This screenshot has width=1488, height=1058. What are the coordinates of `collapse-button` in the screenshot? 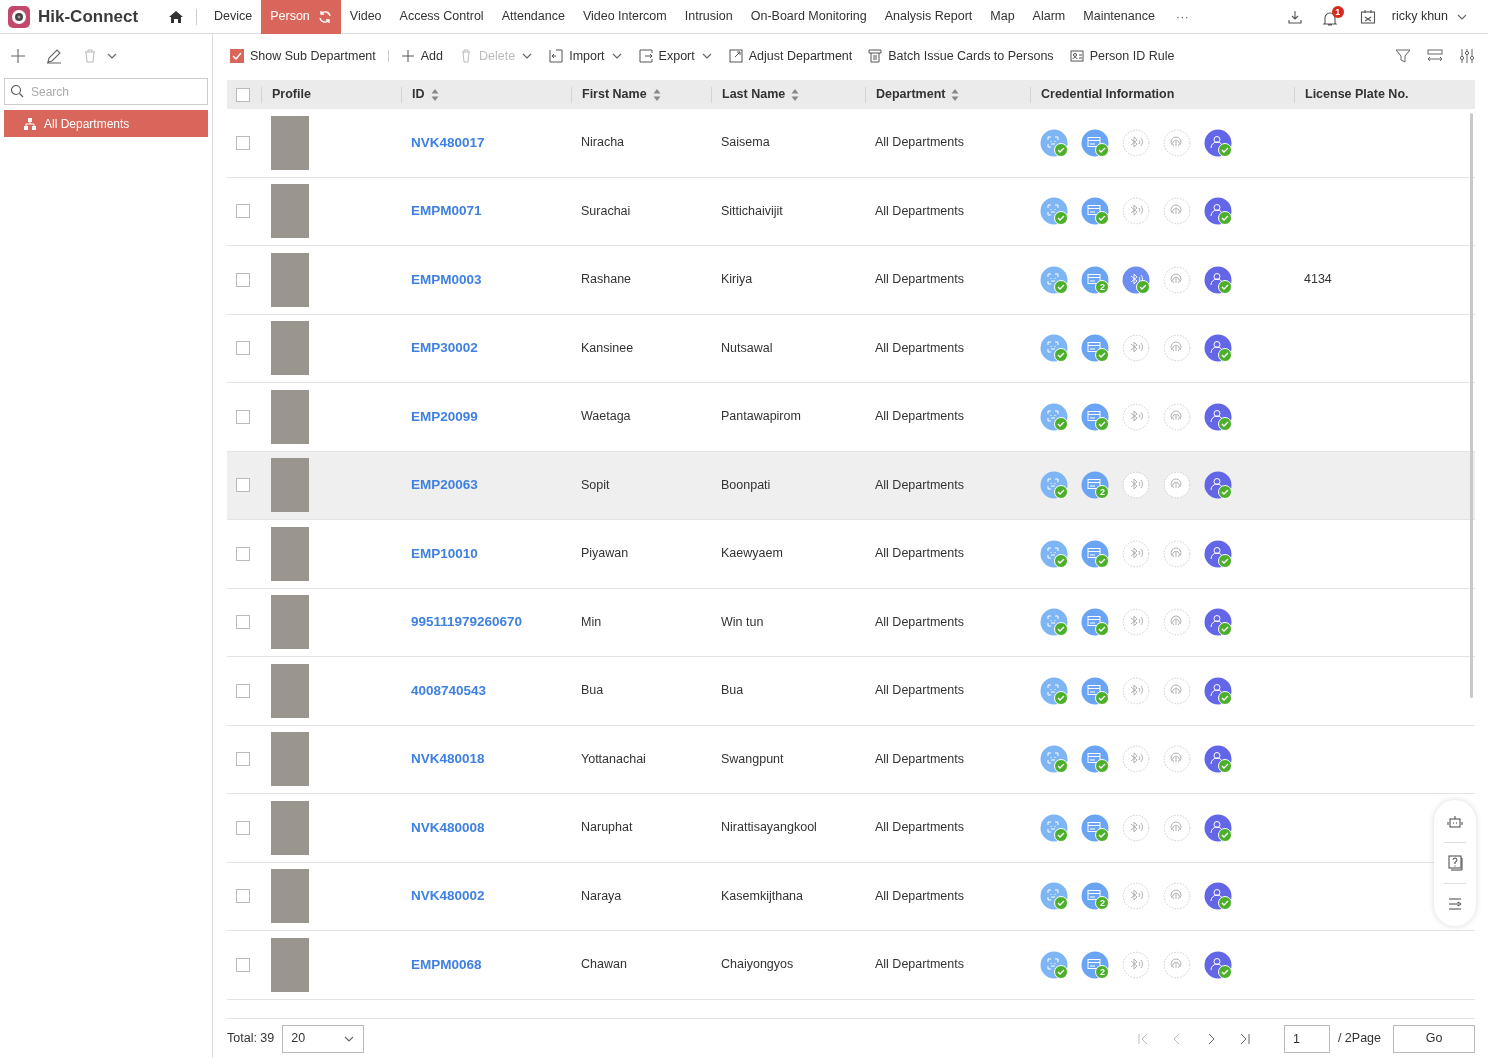 It's located at (1455, 904).